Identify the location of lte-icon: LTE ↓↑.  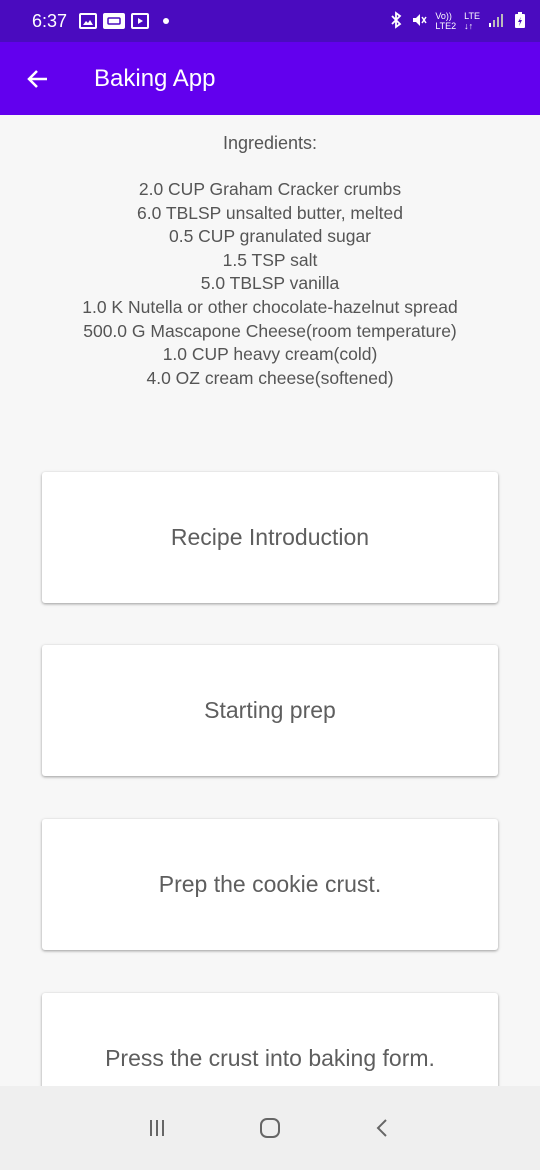
(472, 21).